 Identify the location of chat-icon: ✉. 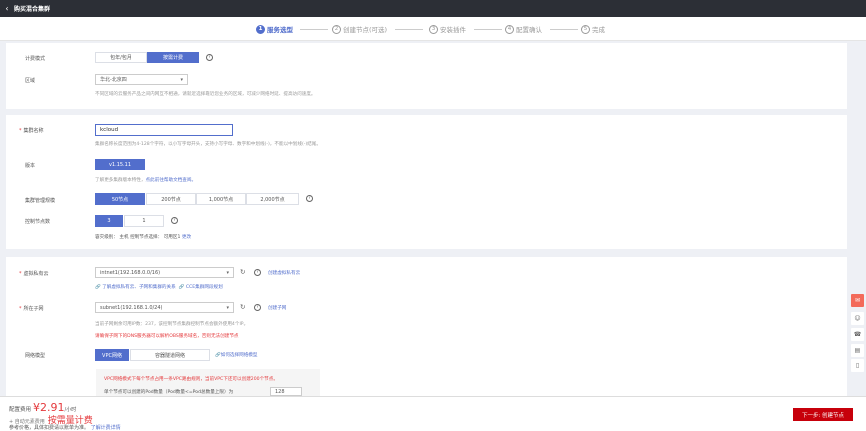
(857, 300).